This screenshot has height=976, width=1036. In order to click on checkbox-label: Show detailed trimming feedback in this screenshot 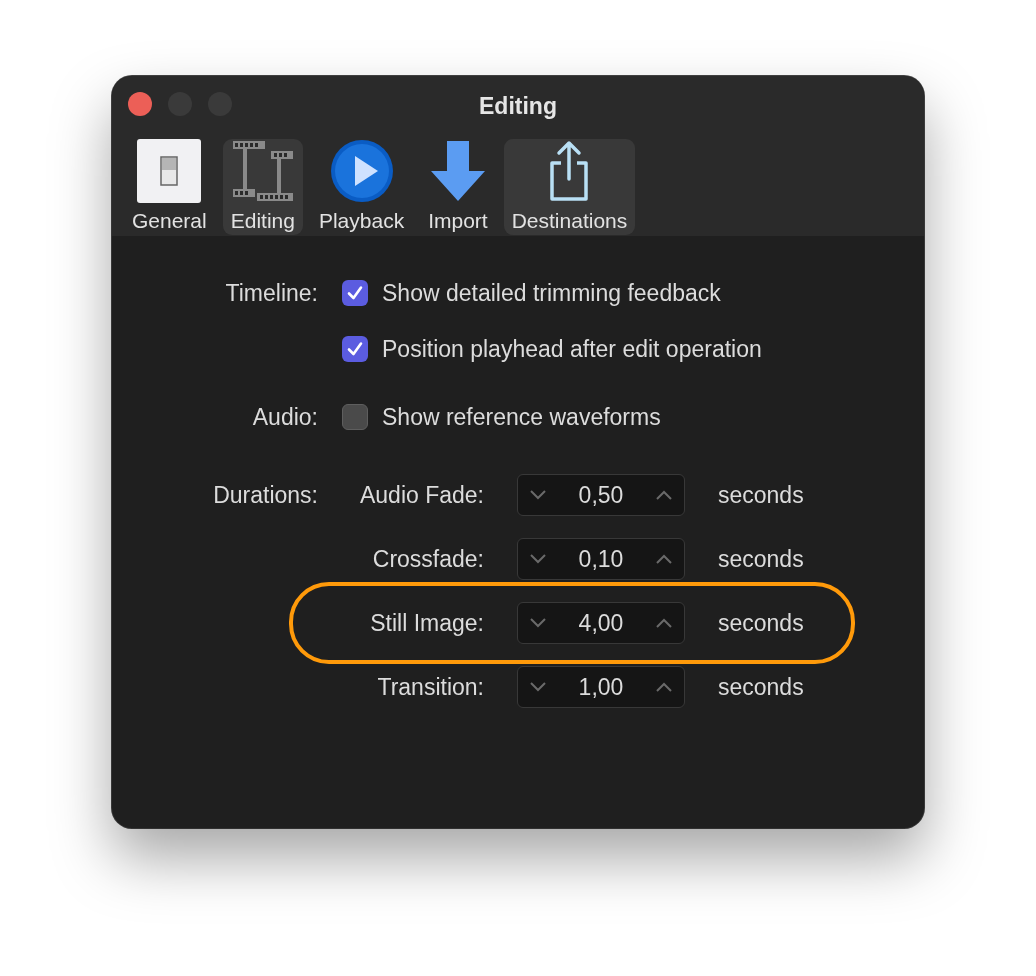, I will do `click(551, 293)`.